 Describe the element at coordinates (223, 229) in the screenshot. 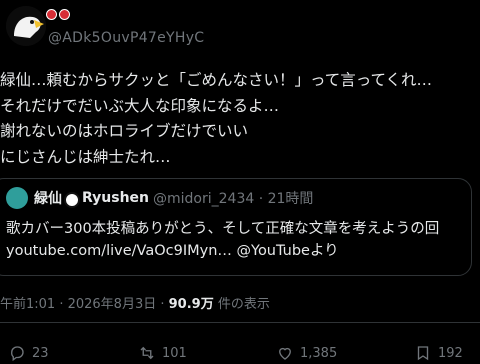

I see `quoted-line: 歌カバー300本投稿ありがとう、そして正確な文章を考えようの回` at that location.